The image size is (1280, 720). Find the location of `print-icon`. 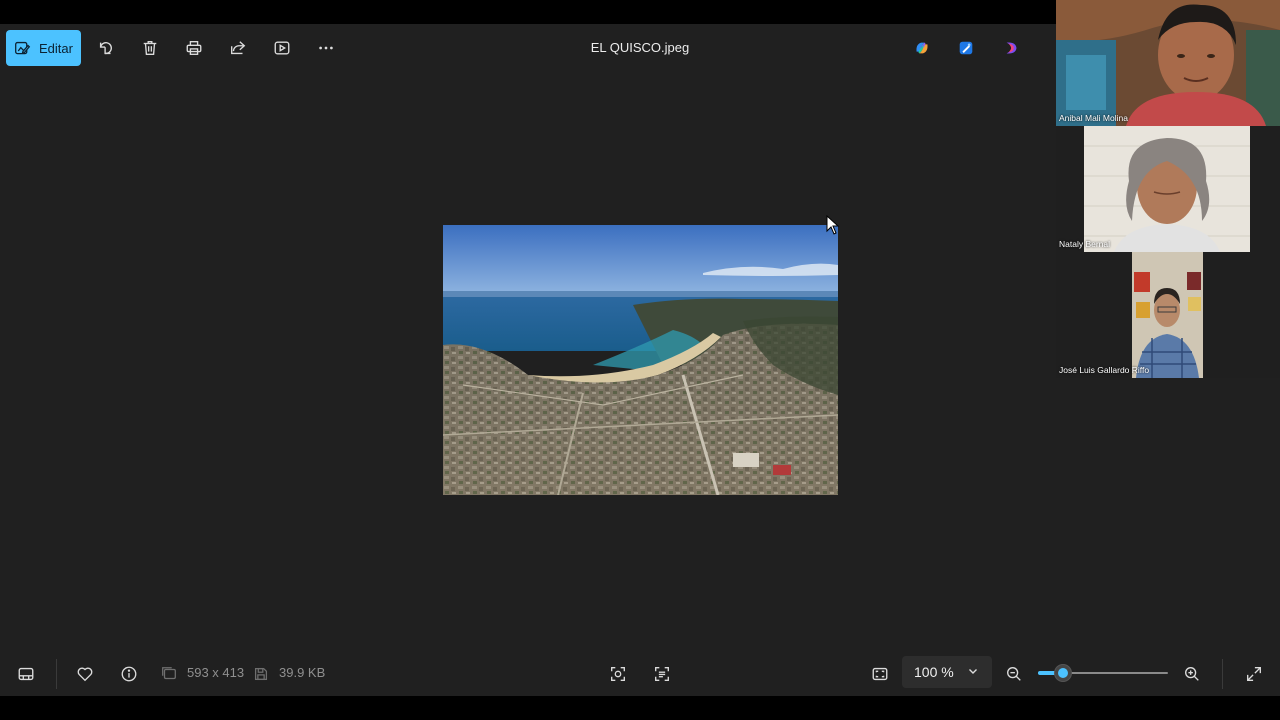

print-icon is located at coordinates (194, 48).